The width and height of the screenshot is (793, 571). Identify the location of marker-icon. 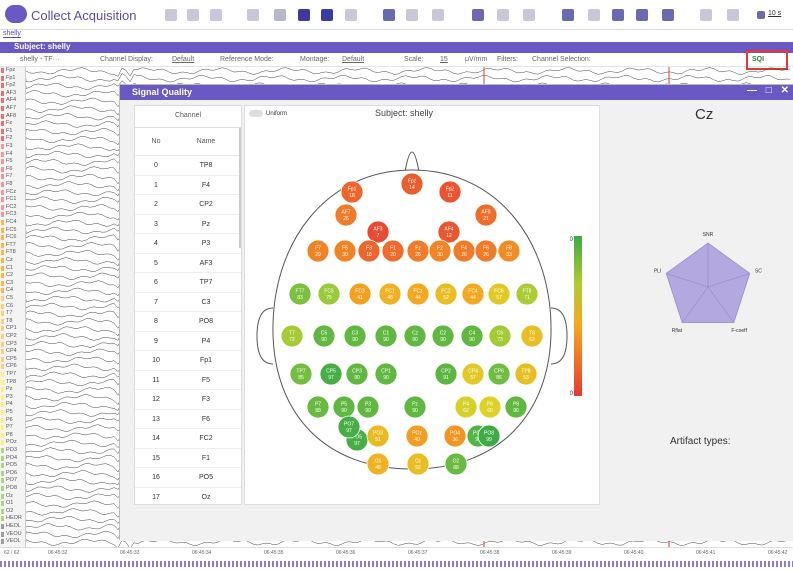
(389, 15).